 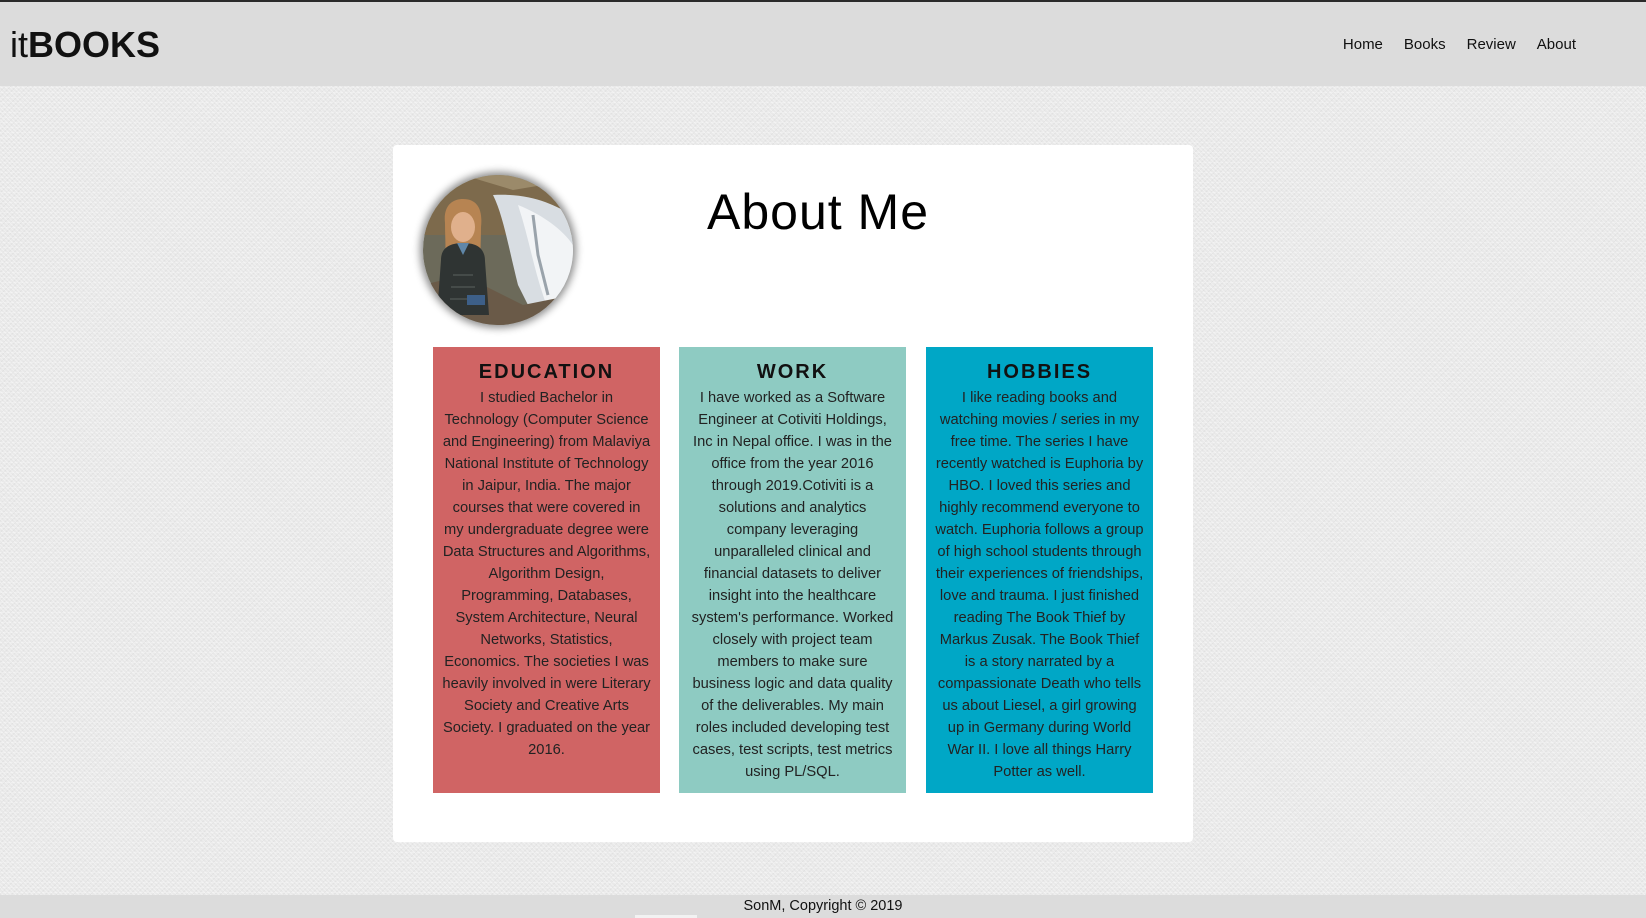 I want to click on profile-photo, so click(x=498, y=250).